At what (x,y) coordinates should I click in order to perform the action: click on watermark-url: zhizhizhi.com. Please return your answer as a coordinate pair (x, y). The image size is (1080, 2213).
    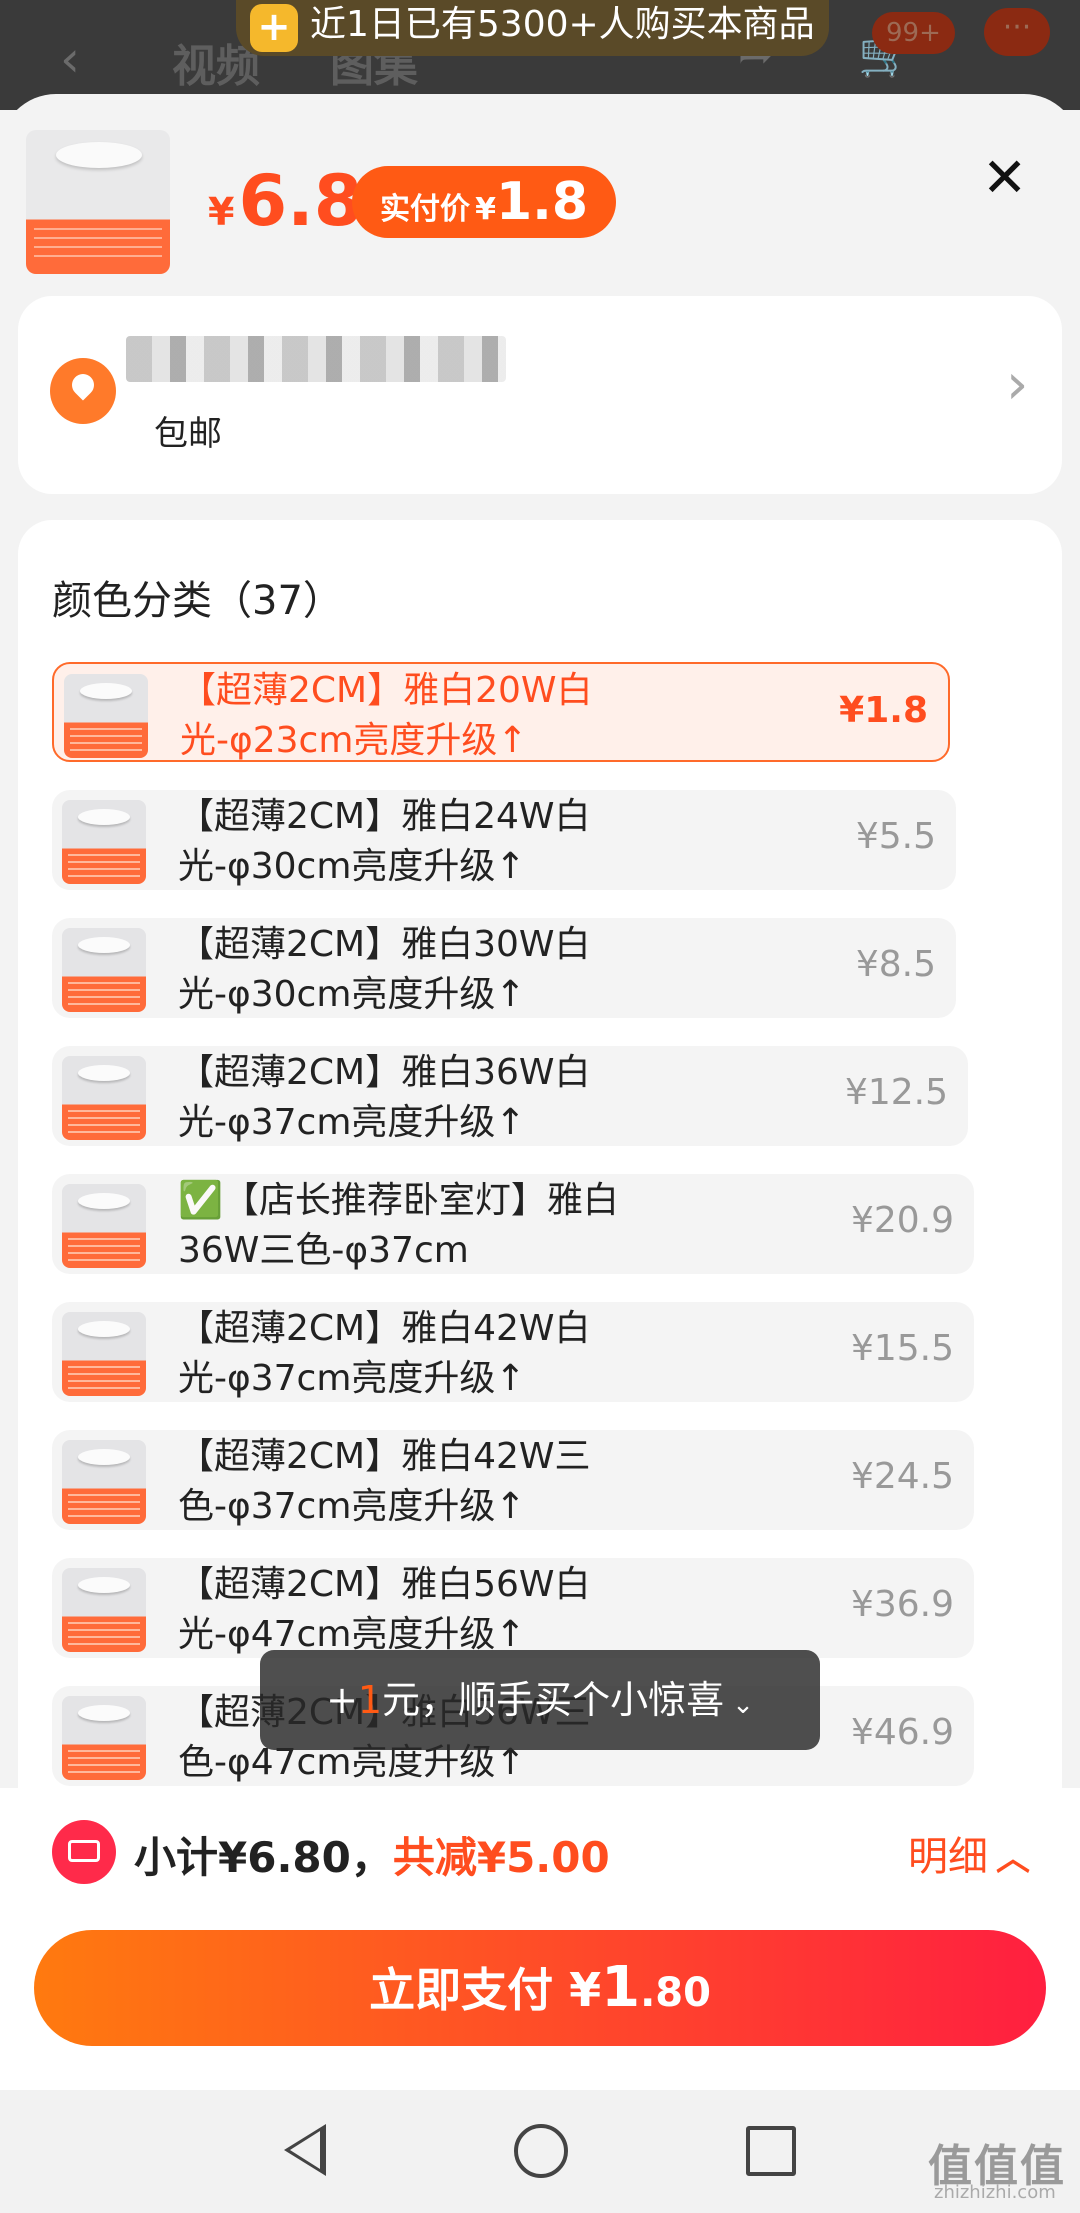
    Looking at the image, I should click on (995, 2192).